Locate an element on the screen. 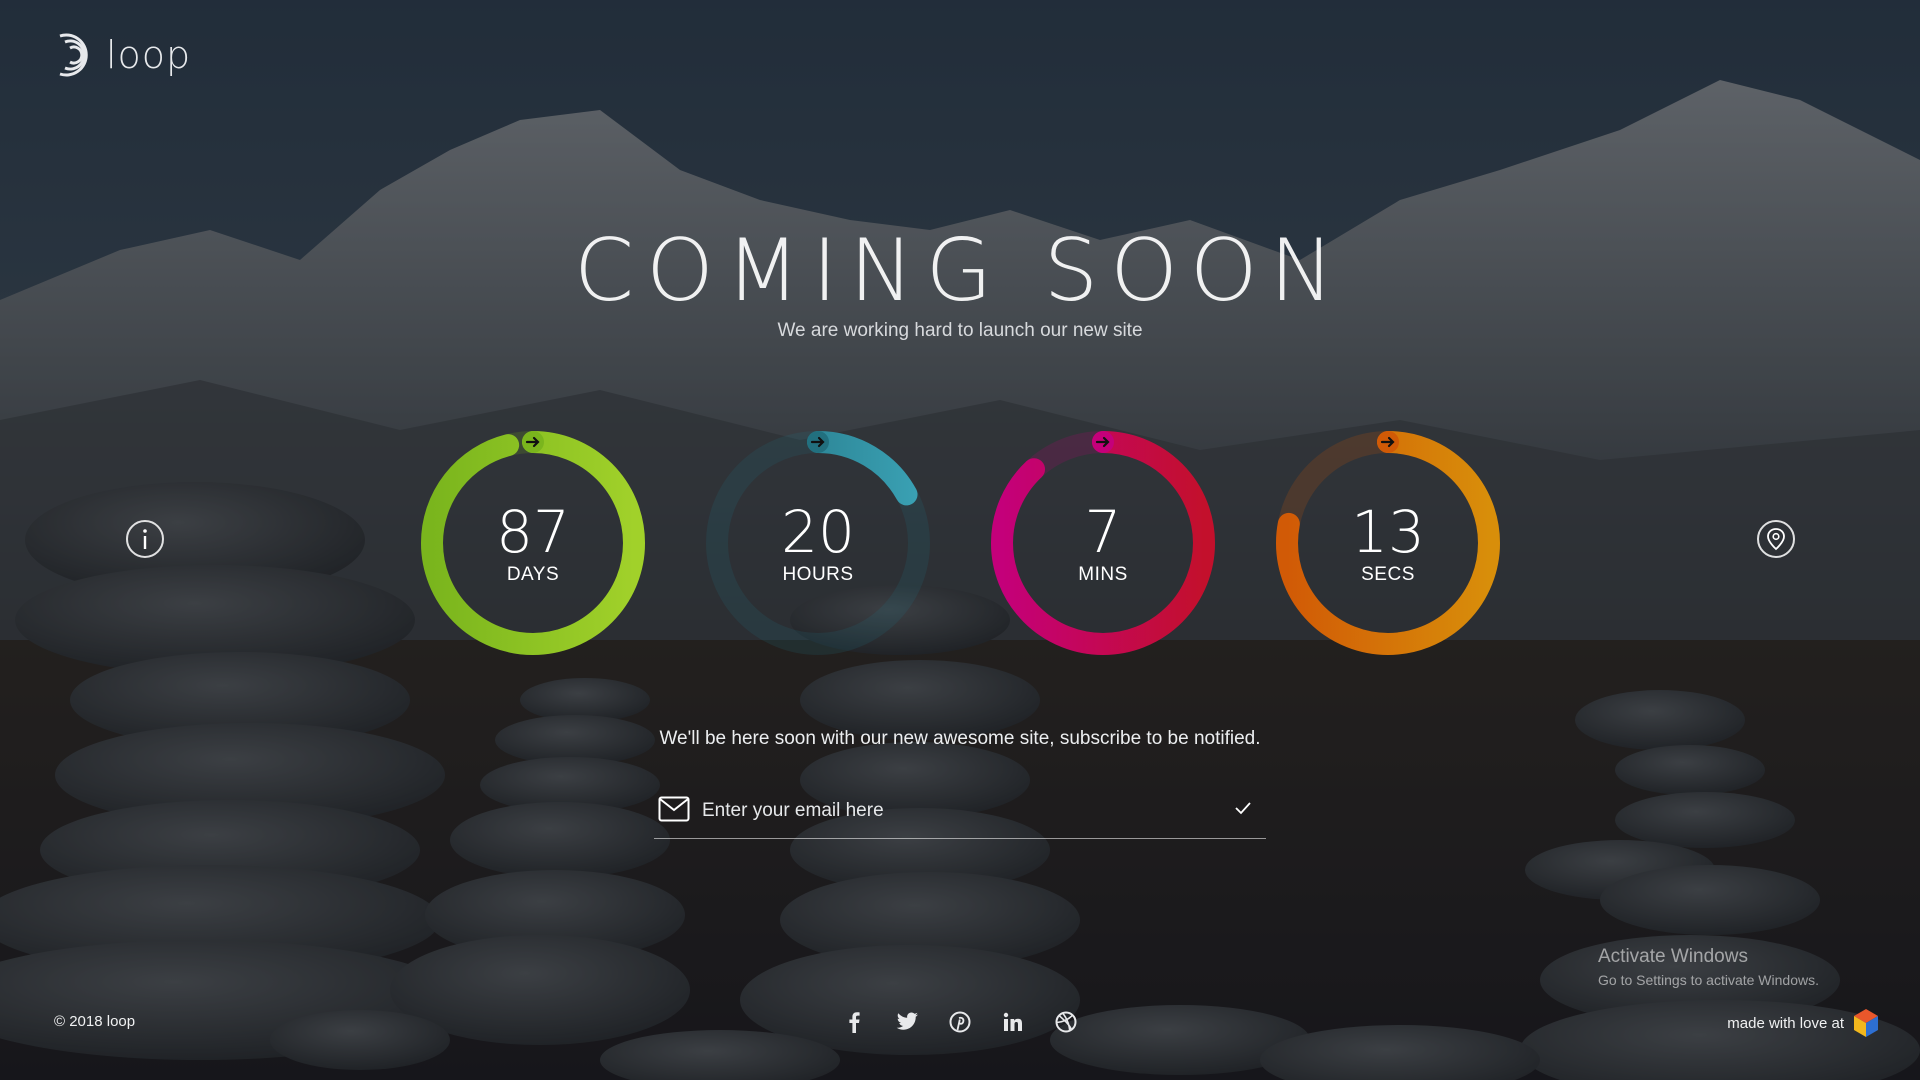 Image resolution: width=1920 pixels, height=1080 pixels. facebook-icon is located at coordinates (854, 1022).